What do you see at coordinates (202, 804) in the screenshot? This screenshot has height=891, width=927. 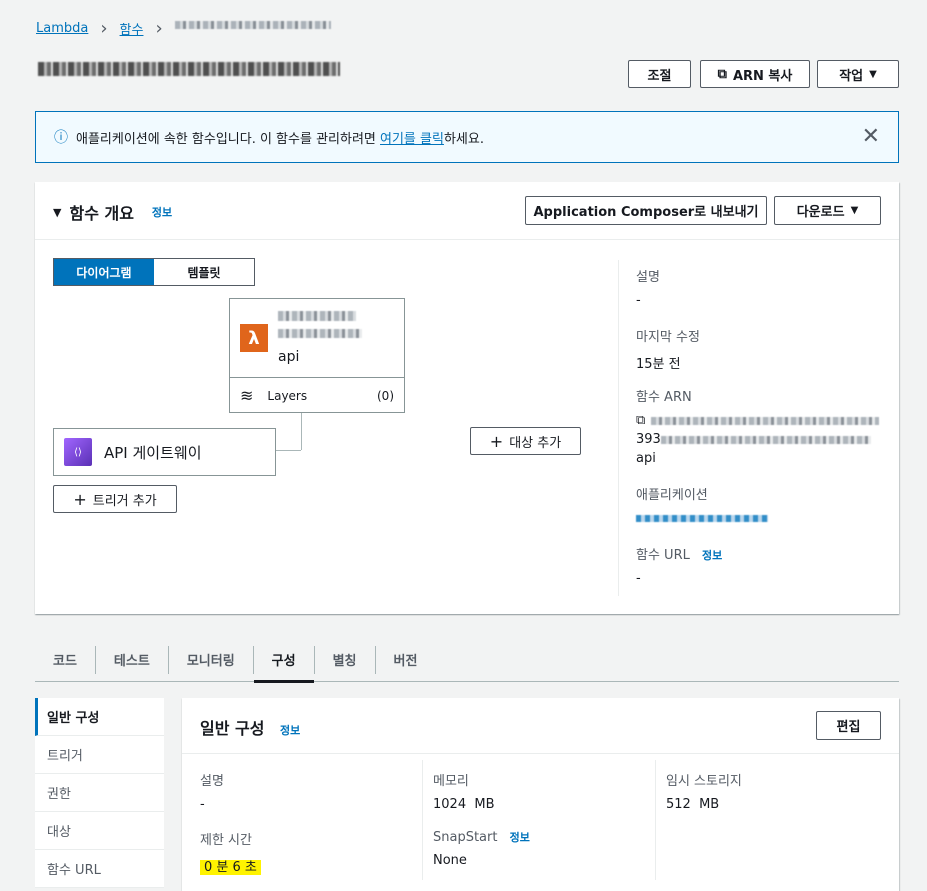 I see `config-description-value: -` at bounding box center [202, 804].